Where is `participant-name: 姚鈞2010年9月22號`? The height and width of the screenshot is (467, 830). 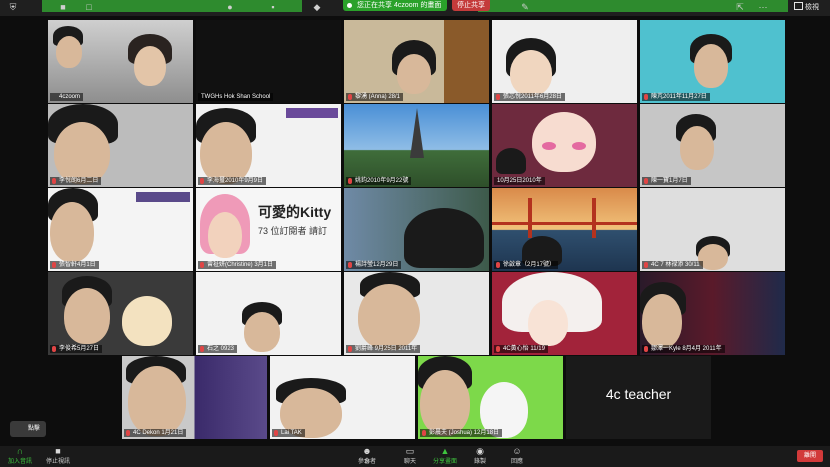
participant-name: 姚鈞2010年9月22號 is located at coordinates (379, 181).